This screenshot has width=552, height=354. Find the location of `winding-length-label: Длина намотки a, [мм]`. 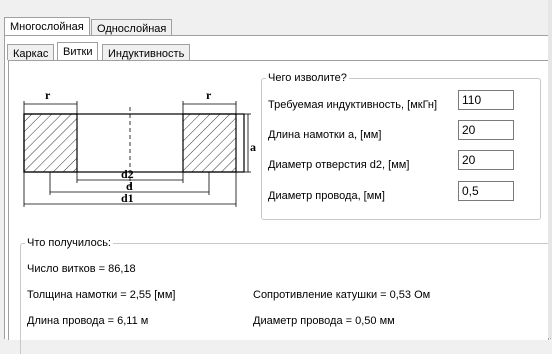

winding-length-label: Длина намотки a, [мм] is located at coordinates (325, 135).